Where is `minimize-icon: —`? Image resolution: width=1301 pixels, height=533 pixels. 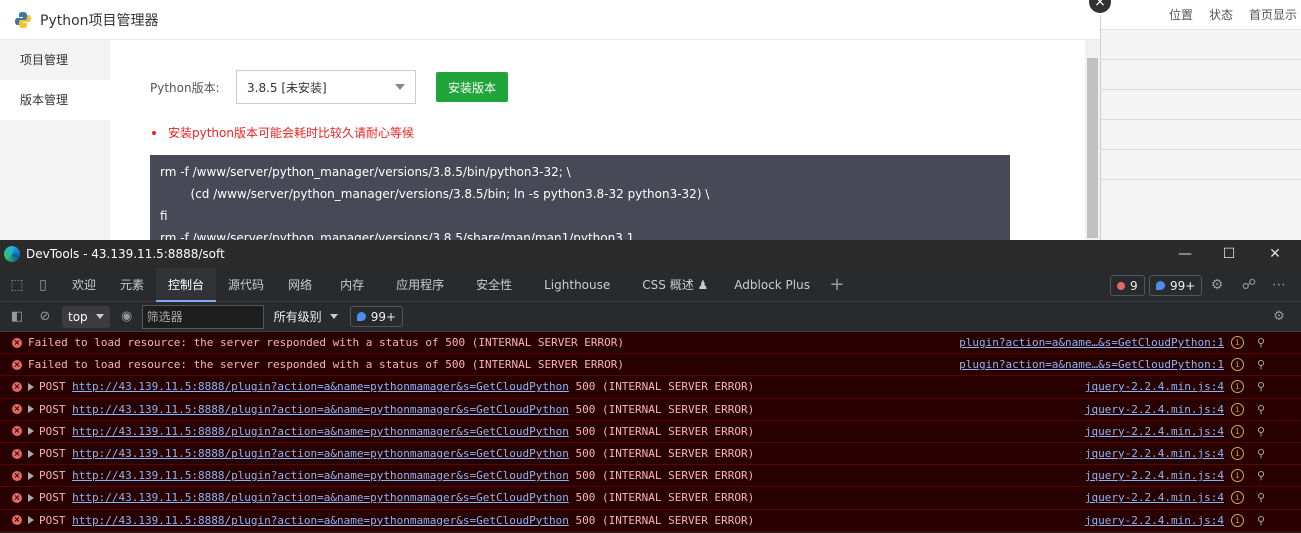
minimize-icon: — is located at coordinates (1185, 254).